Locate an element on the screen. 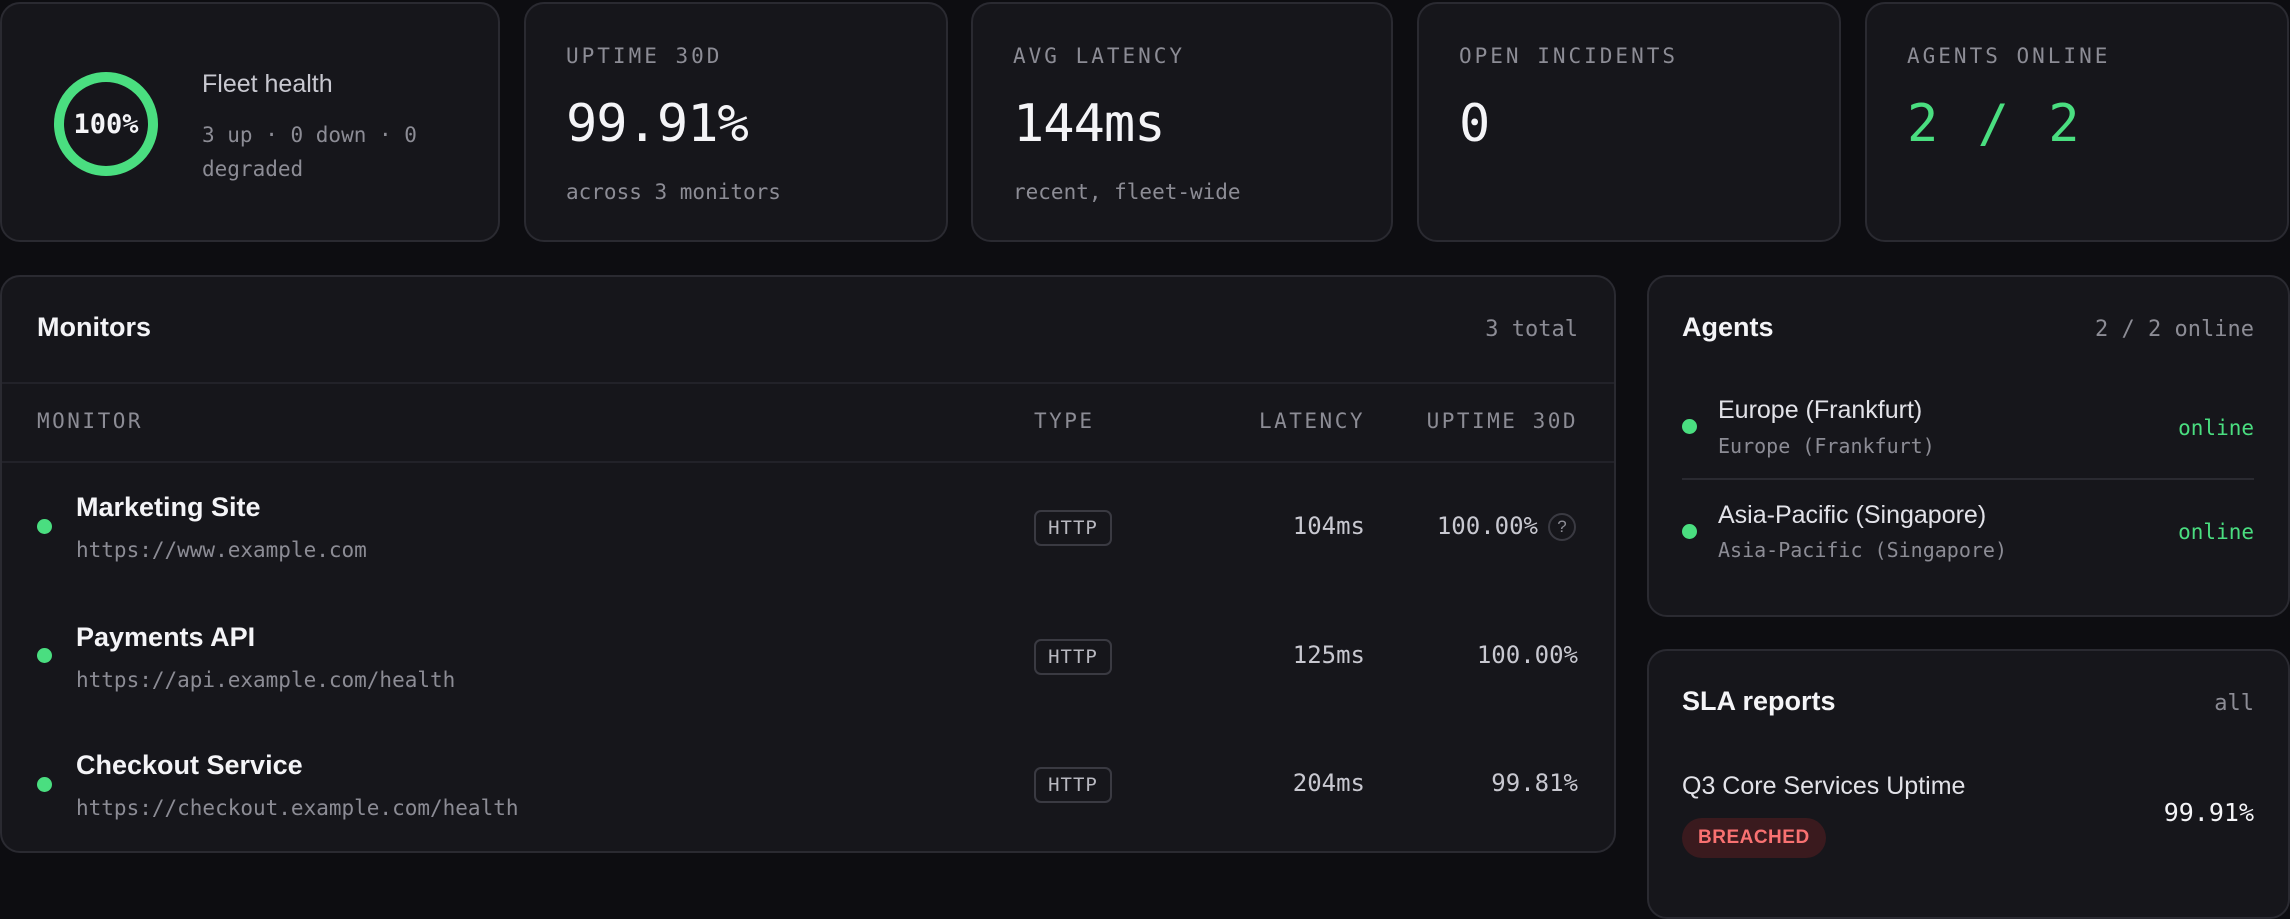  monitors-title: Monitors is located at coordinates (94, 327).